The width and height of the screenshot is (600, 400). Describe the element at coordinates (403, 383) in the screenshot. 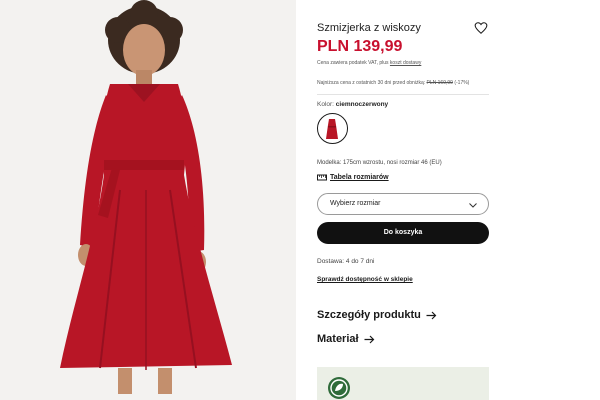

I see `sustainability-banner` at that location.